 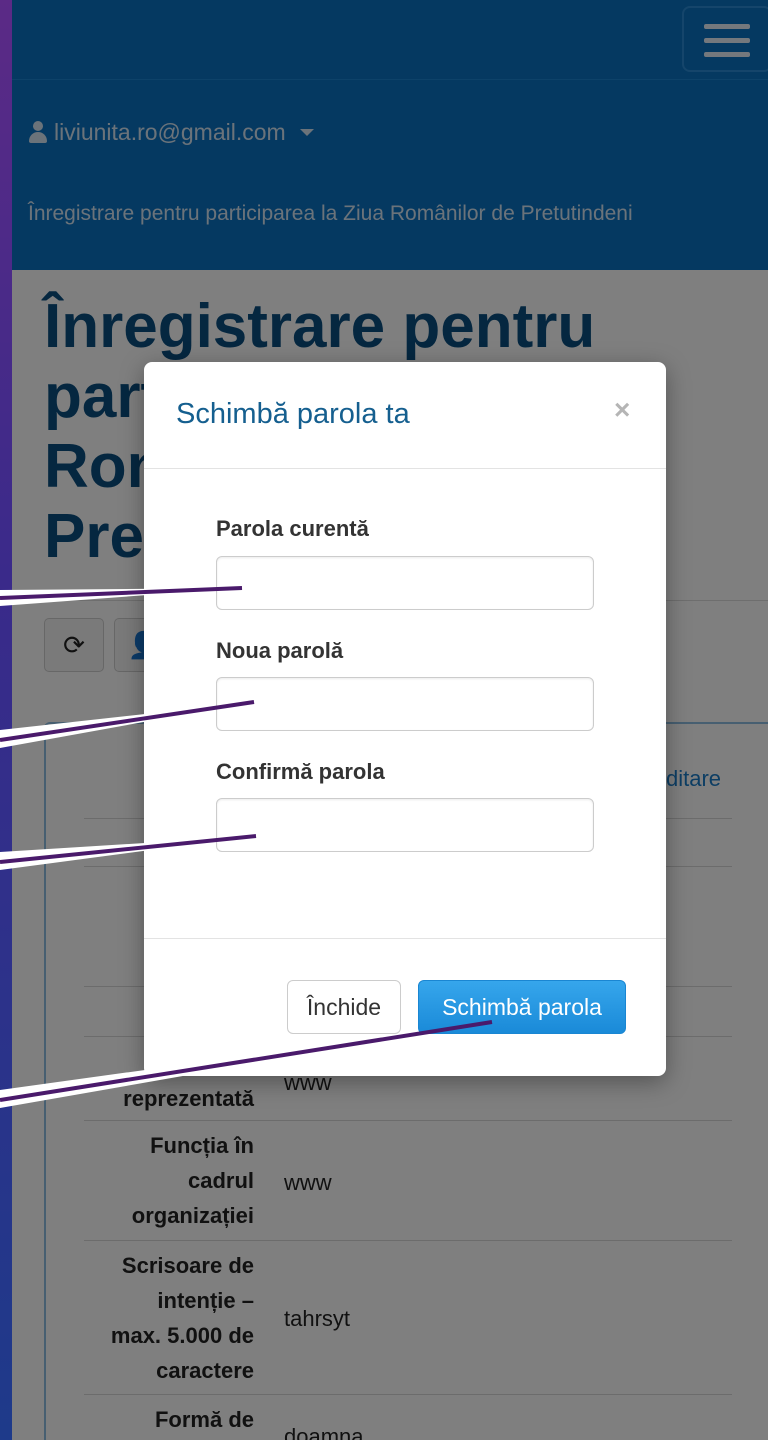 I want to click on modal-header-divider, so click(x=405, y=468).